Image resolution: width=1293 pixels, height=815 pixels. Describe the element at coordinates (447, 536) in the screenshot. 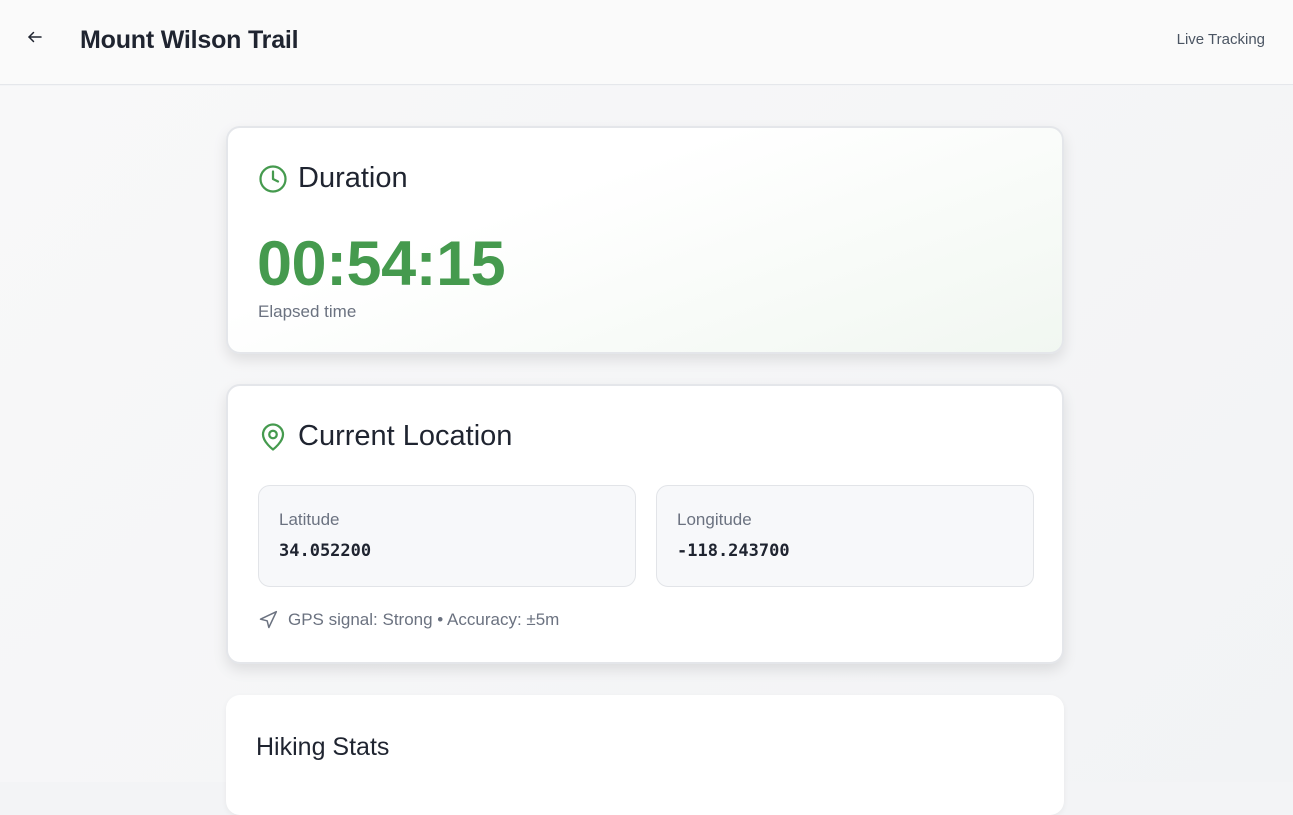

I see `latitude-box: Latitude 34.052200` at that location.